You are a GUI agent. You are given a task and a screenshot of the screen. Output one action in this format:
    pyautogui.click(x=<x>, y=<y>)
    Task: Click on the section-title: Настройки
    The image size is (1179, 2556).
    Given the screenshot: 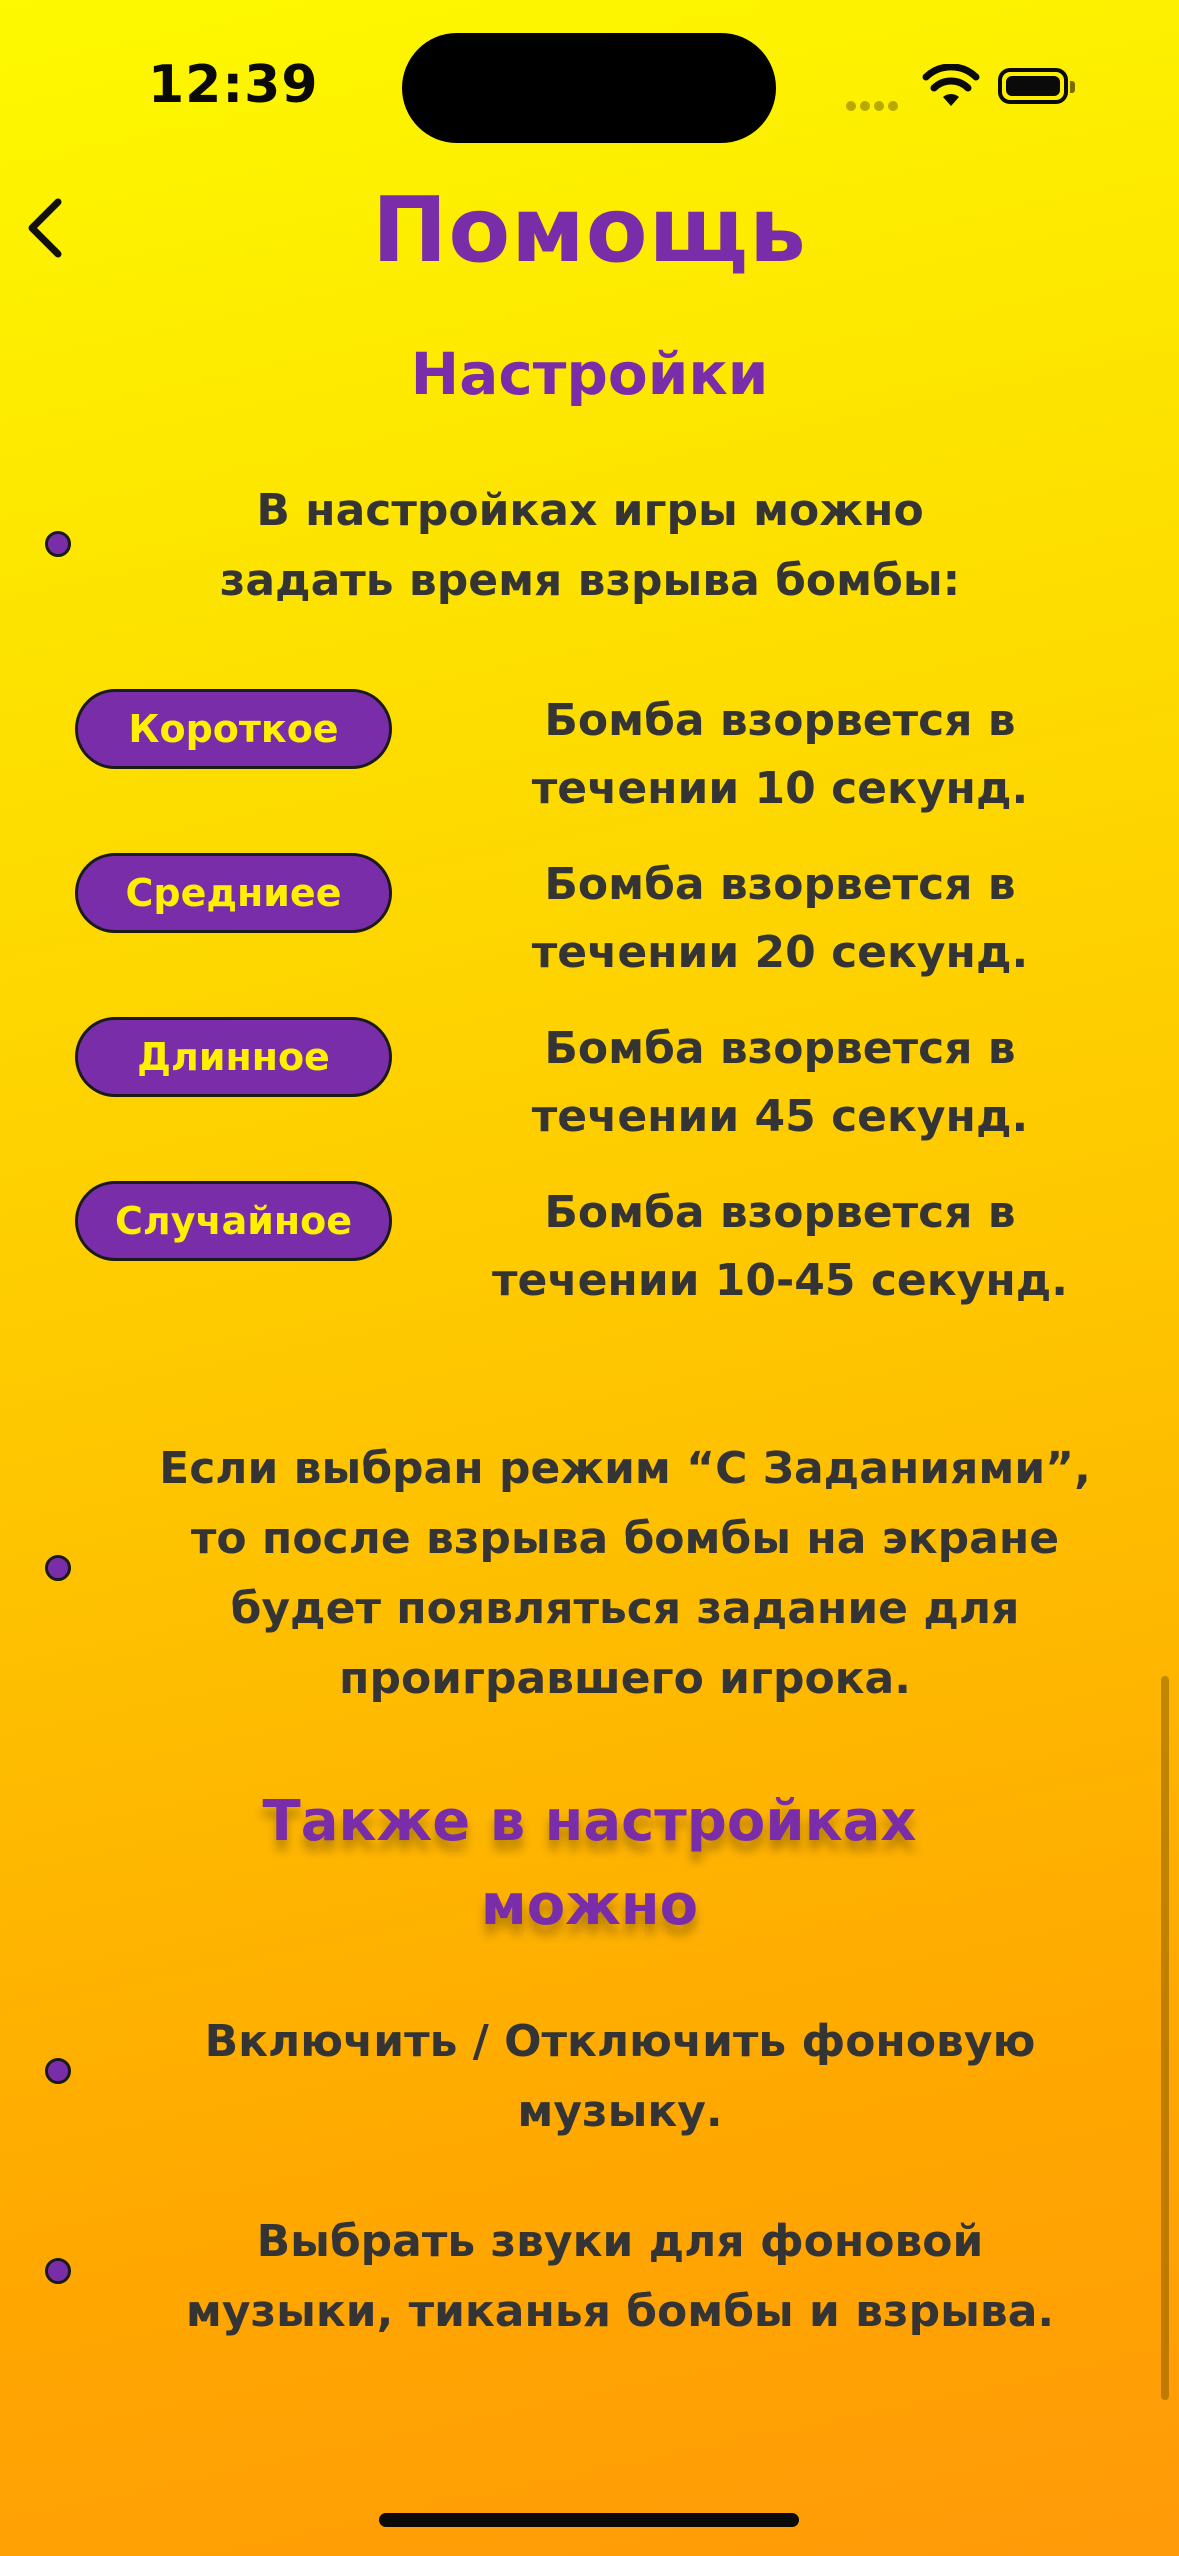 What is the action you would take?
    pyautogui.click(x=589, y=374)
    